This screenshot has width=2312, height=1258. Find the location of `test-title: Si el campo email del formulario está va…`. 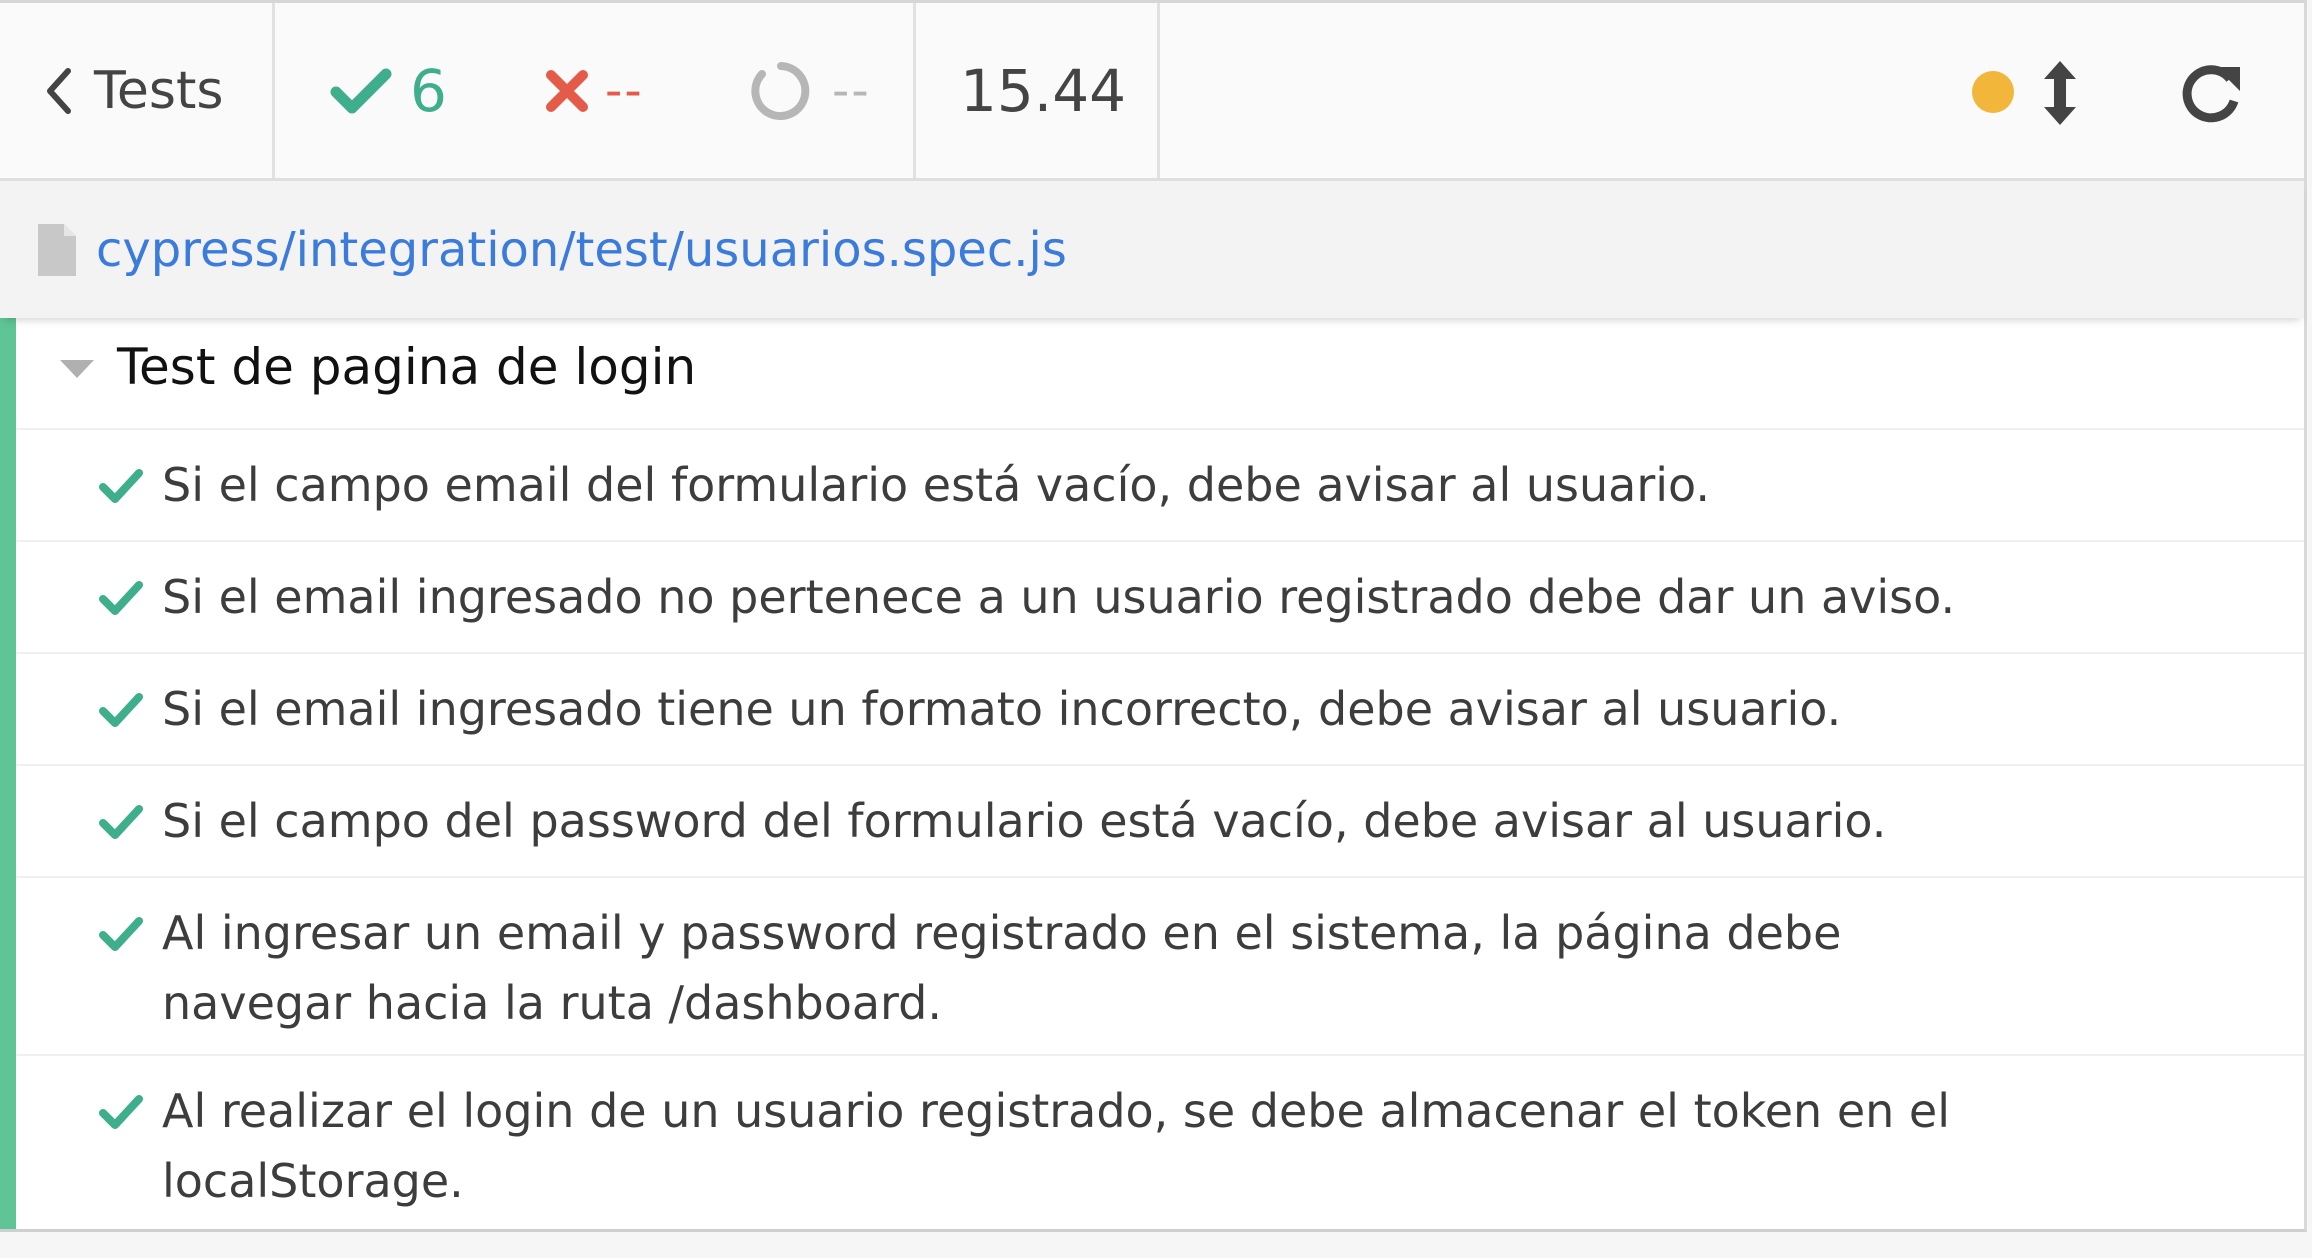

test-title: Si el campo email del formulario está va… is located at coordinates (936, 485).